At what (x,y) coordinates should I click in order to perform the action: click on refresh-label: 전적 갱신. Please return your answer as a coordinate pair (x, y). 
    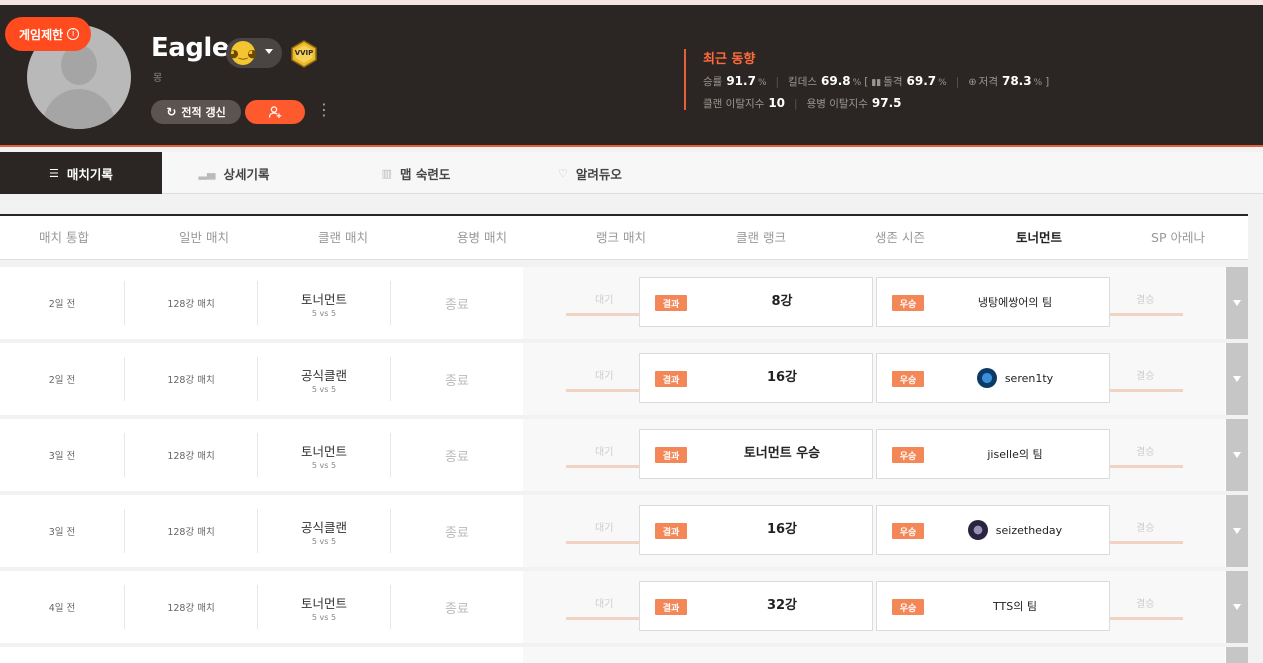
    Looking at the image, I should click on (203, 112).